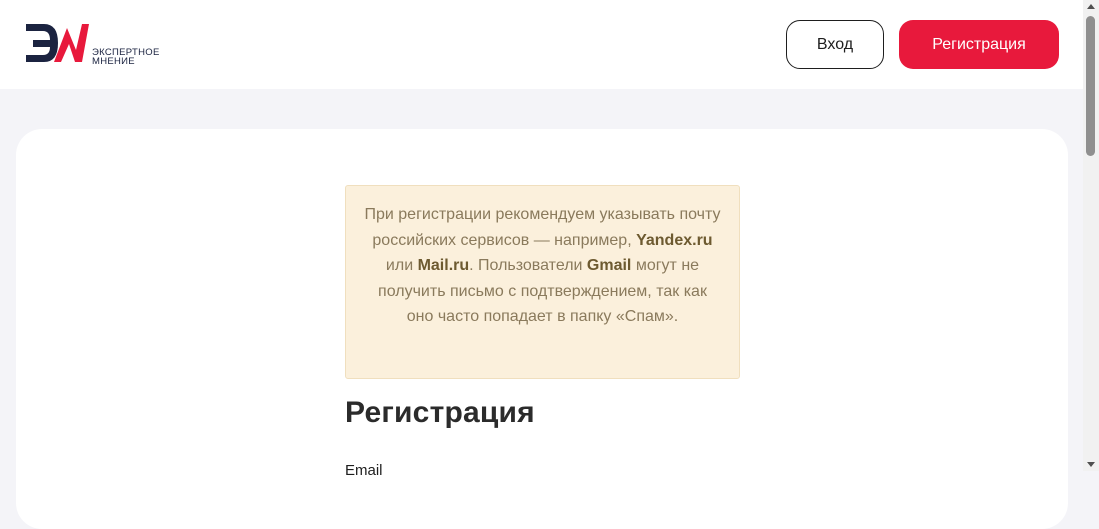  I want to click on site-logo: ЭКСПЕРТНОЕ МНЕНИЕ, so click(104, 45).